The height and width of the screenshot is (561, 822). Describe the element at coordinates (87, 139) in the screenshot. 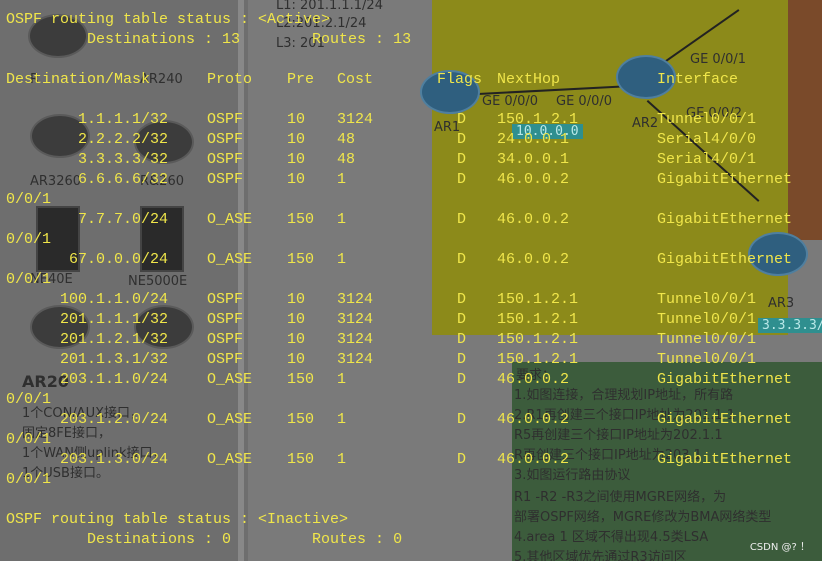

I see `route-destination: 2.2.2.2/32` at that location.